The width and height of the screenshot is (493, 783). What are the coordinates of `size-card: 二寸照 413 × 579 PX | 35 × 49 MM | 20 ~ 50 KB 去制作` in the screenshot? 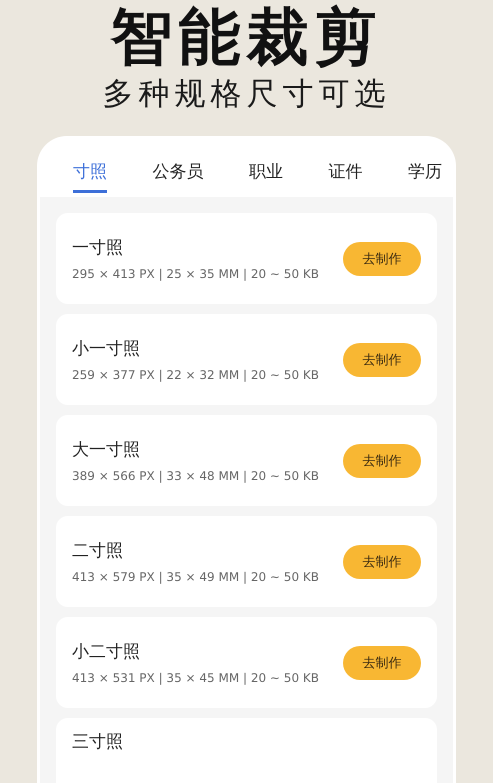 It's located at (246, 561).